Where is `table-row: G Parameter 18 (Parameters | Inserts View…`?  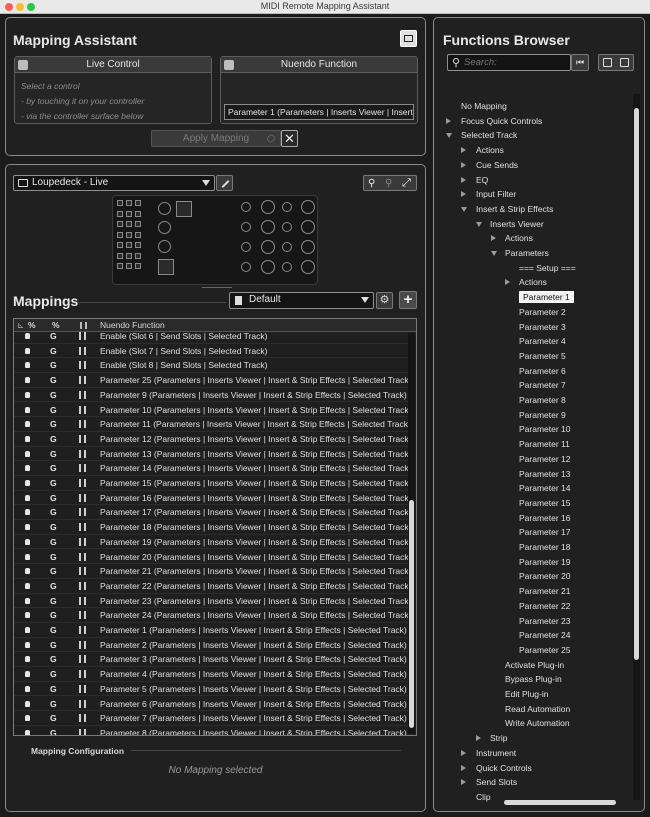
table-row: G Parameter 18 (Parameters | Inserts View… is located at coordinates (212, 527).